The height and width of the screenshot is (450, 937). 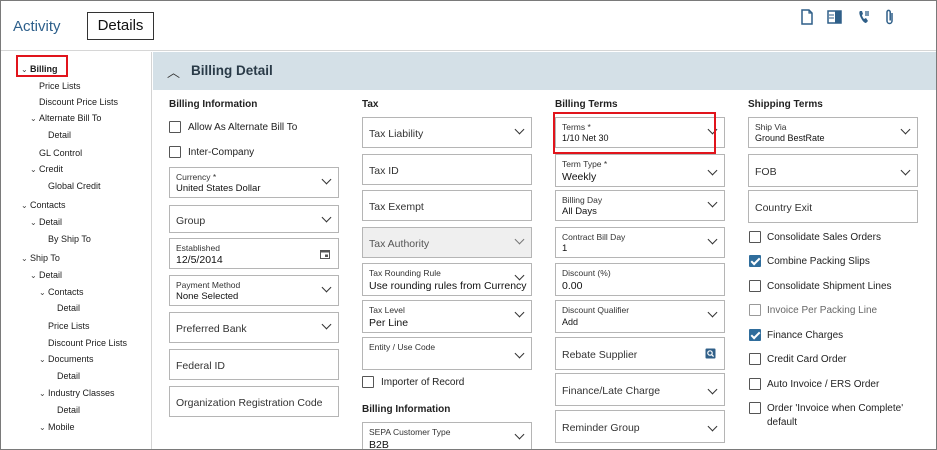 What do you see at coordinates (325, 254) in the screenshot?
I see `calendar-icon` at bounding box center [325, 254].